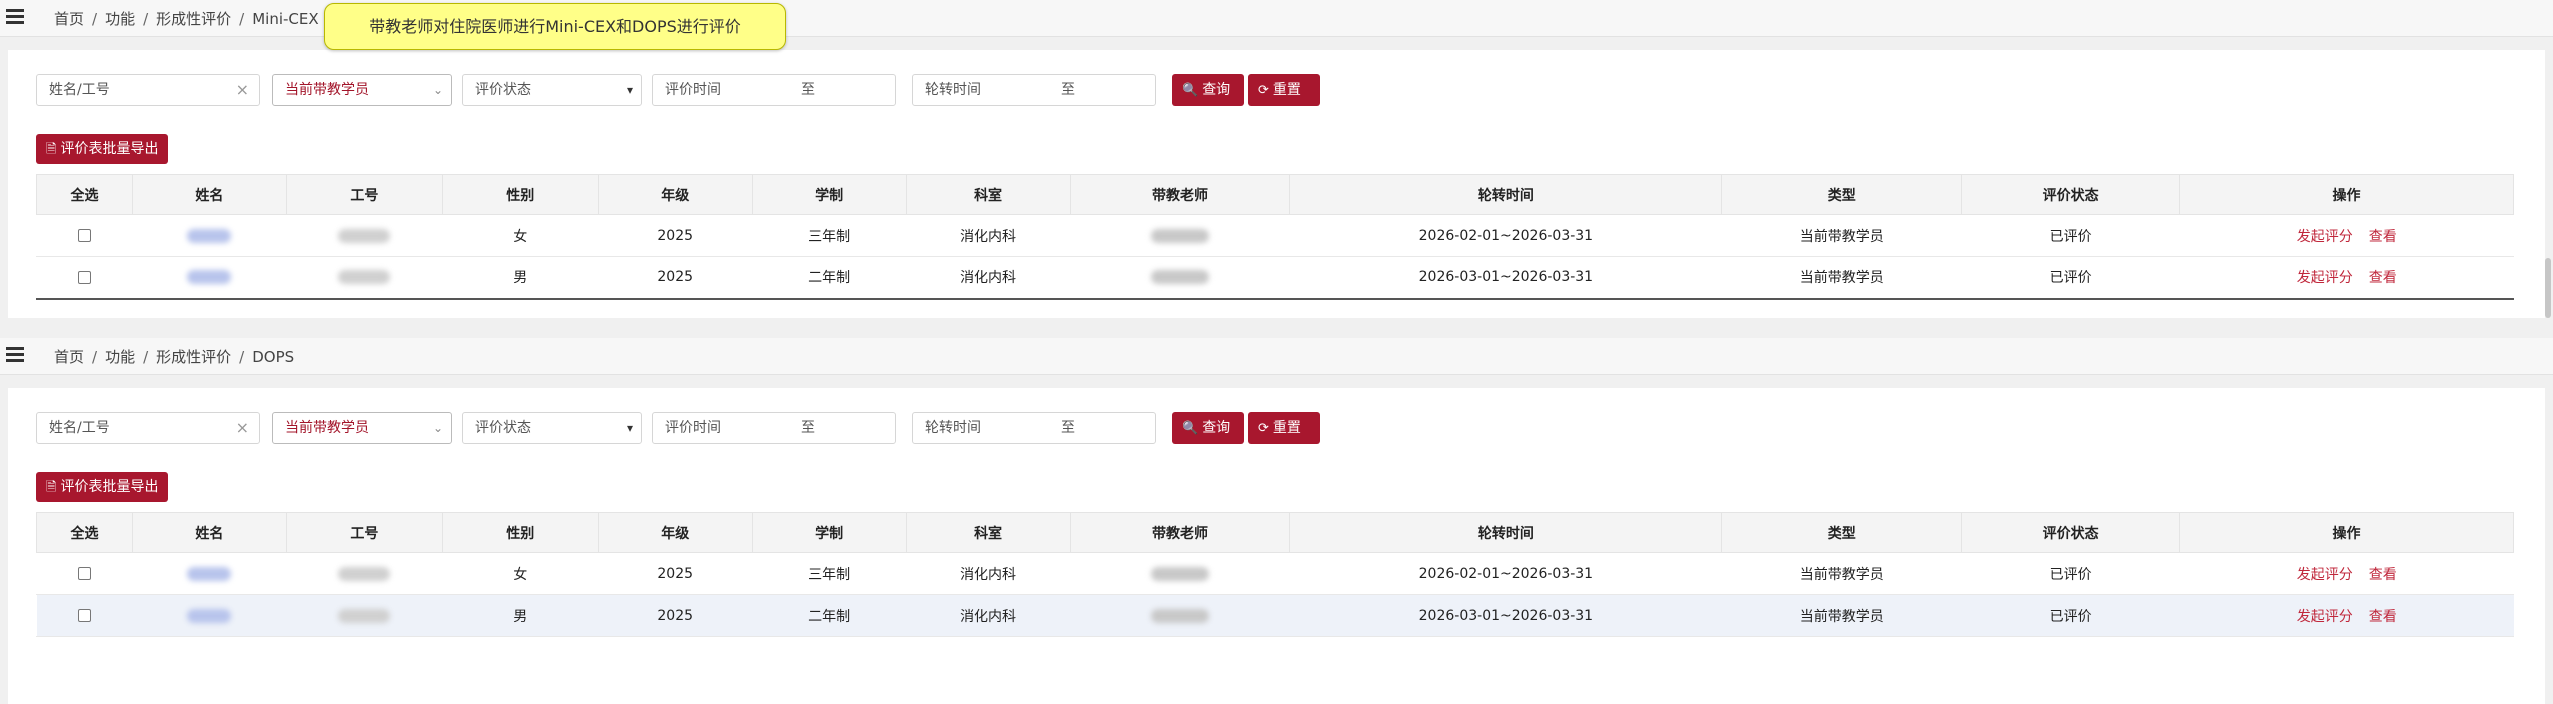 This screenshot has height=704, width=2553. I want to click on column-header: 工号, so click(364, 194).